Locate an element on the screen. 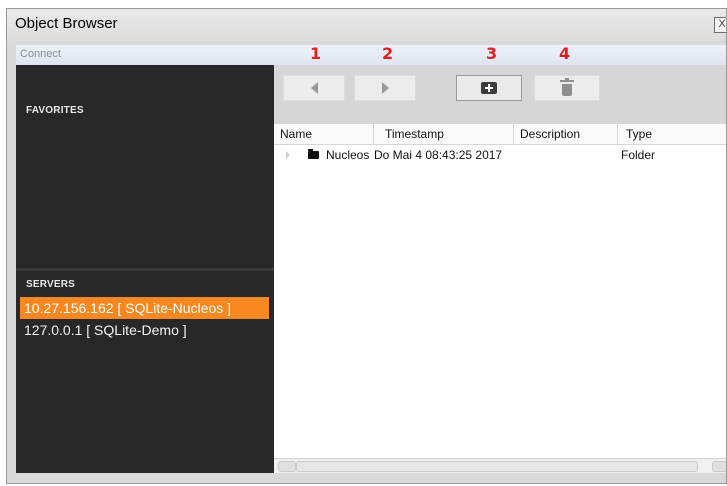 This screenshot has width=727, height=486. menu-bar: Connect is located at coordinates (371, 55).